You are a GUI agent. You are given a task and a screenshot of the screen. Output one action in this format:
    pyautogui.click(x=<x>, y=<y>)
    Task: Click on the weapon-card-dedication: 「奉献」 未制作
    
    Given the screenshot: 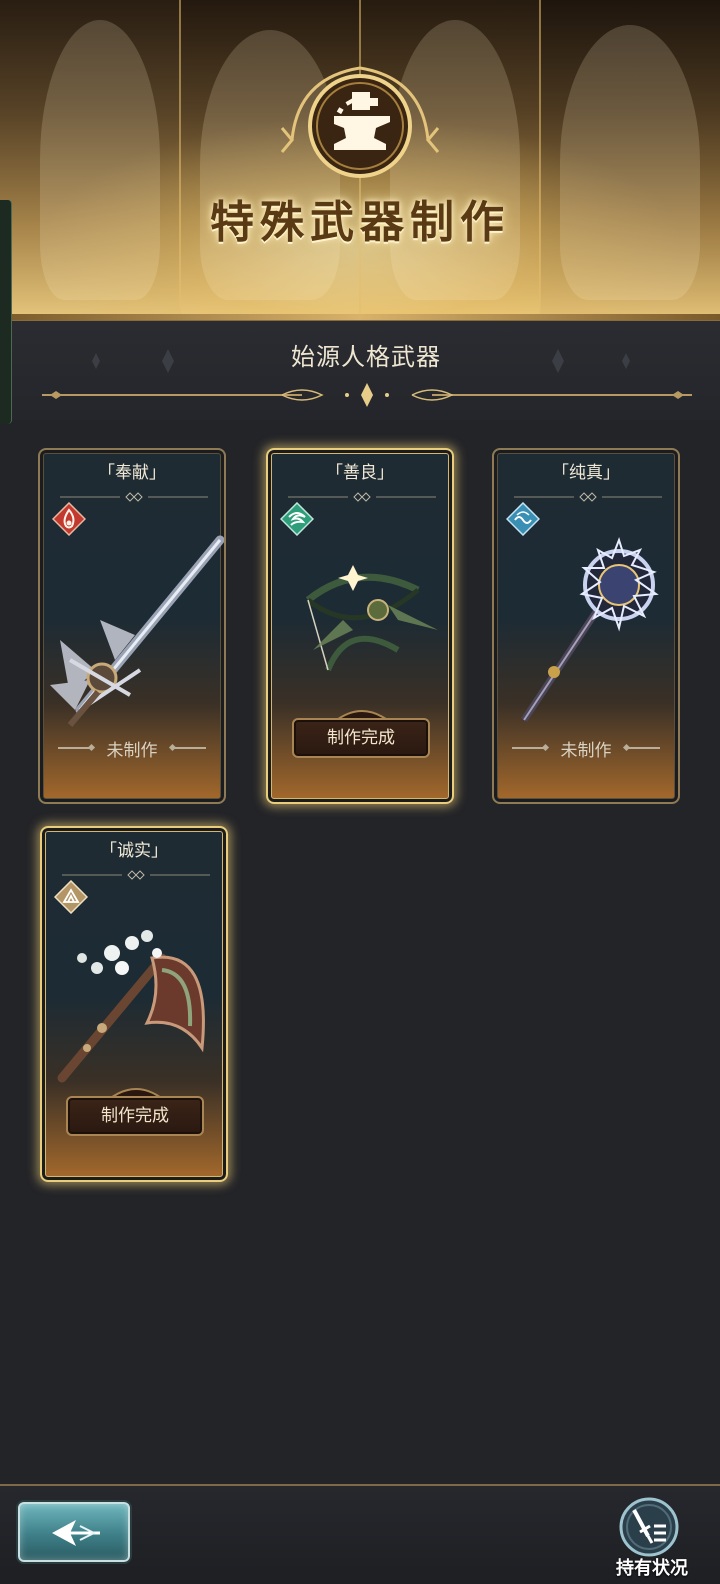 What is the action you would take?
    pyautogui.click(x=132, y=626)
    